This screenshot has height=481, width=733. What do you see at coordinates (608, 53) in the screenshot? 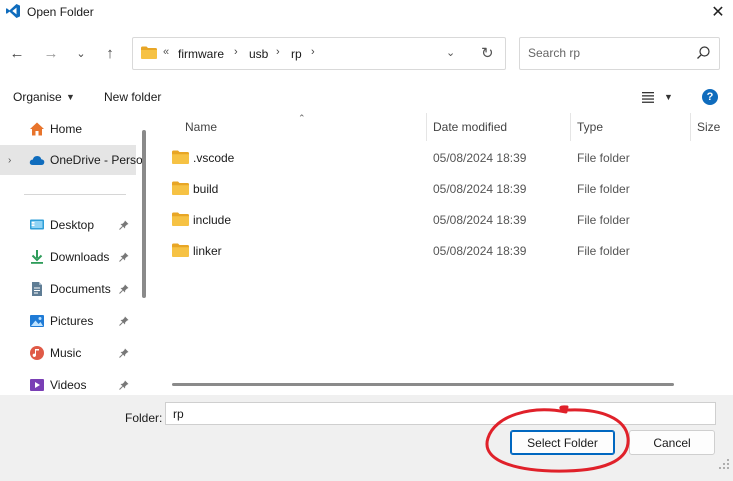
I see `search-input` at bounding box center [608, 53].